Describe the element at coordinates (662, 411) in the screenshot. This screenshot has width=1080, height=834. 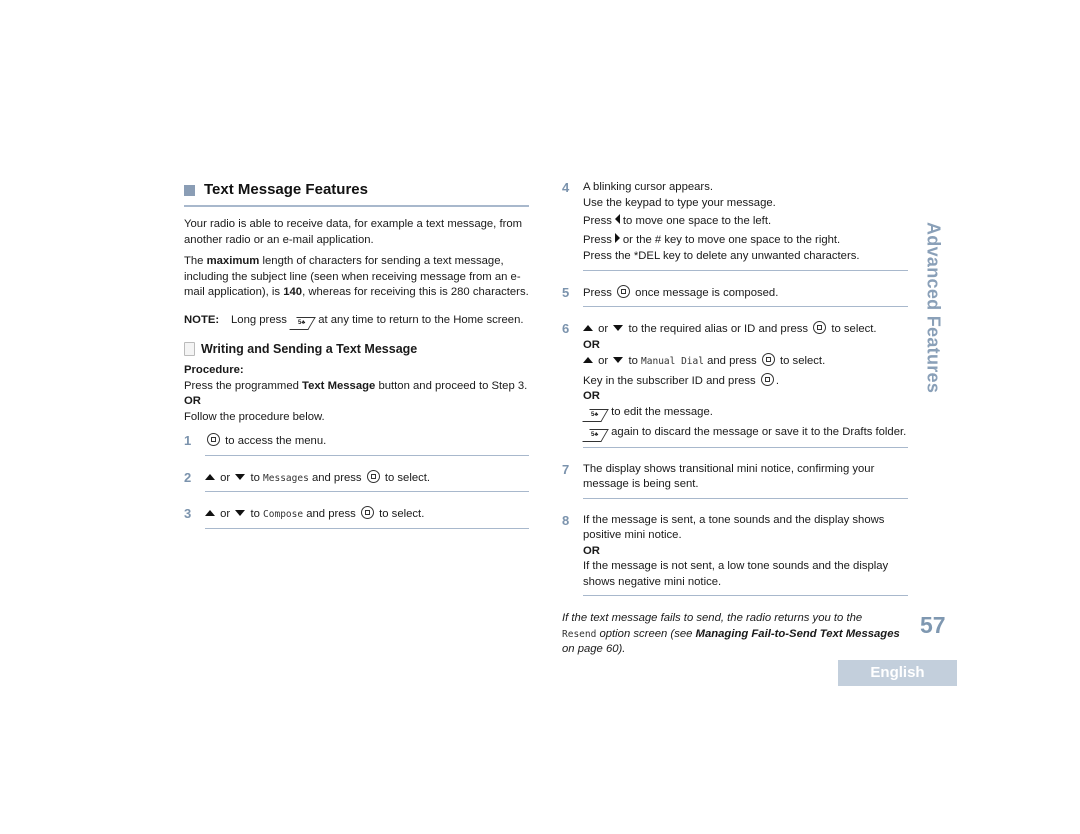
I see `text: to edit the message.` at that location.